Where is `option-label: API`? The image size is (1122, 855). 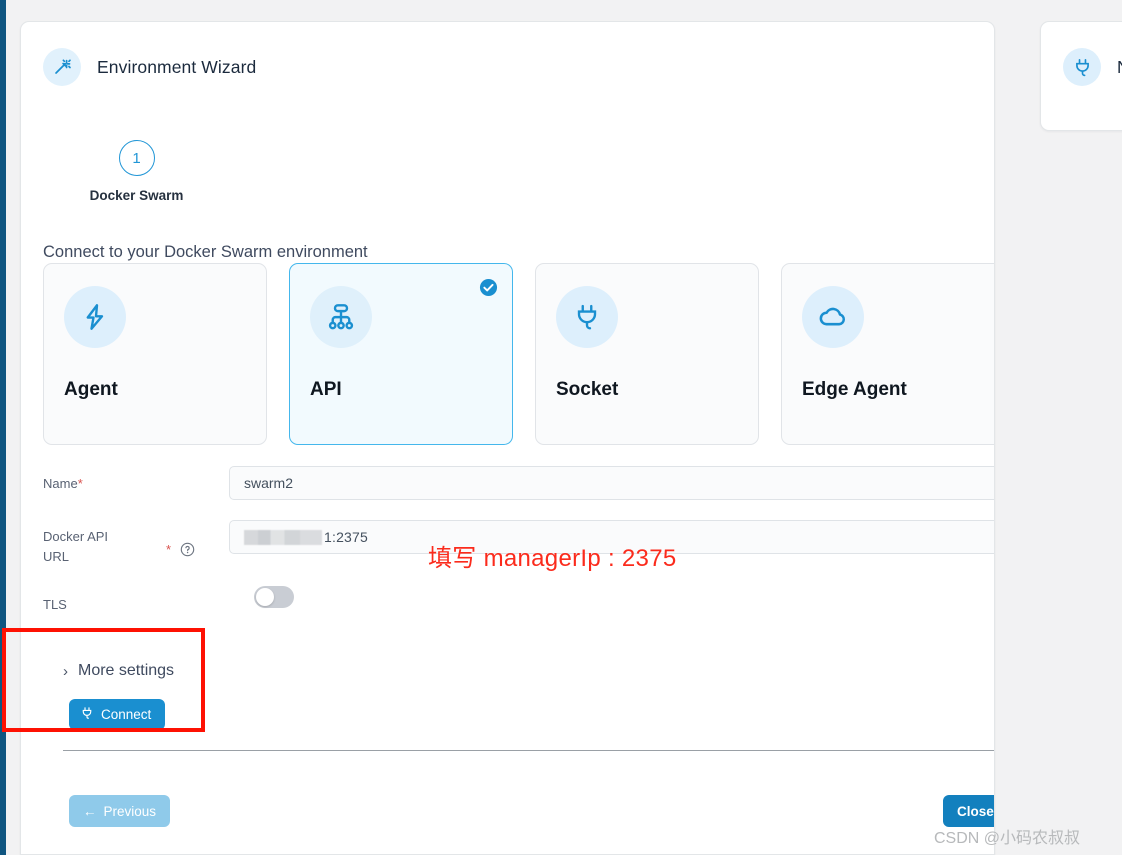
option-label: API is located at coordinates (326, 389).